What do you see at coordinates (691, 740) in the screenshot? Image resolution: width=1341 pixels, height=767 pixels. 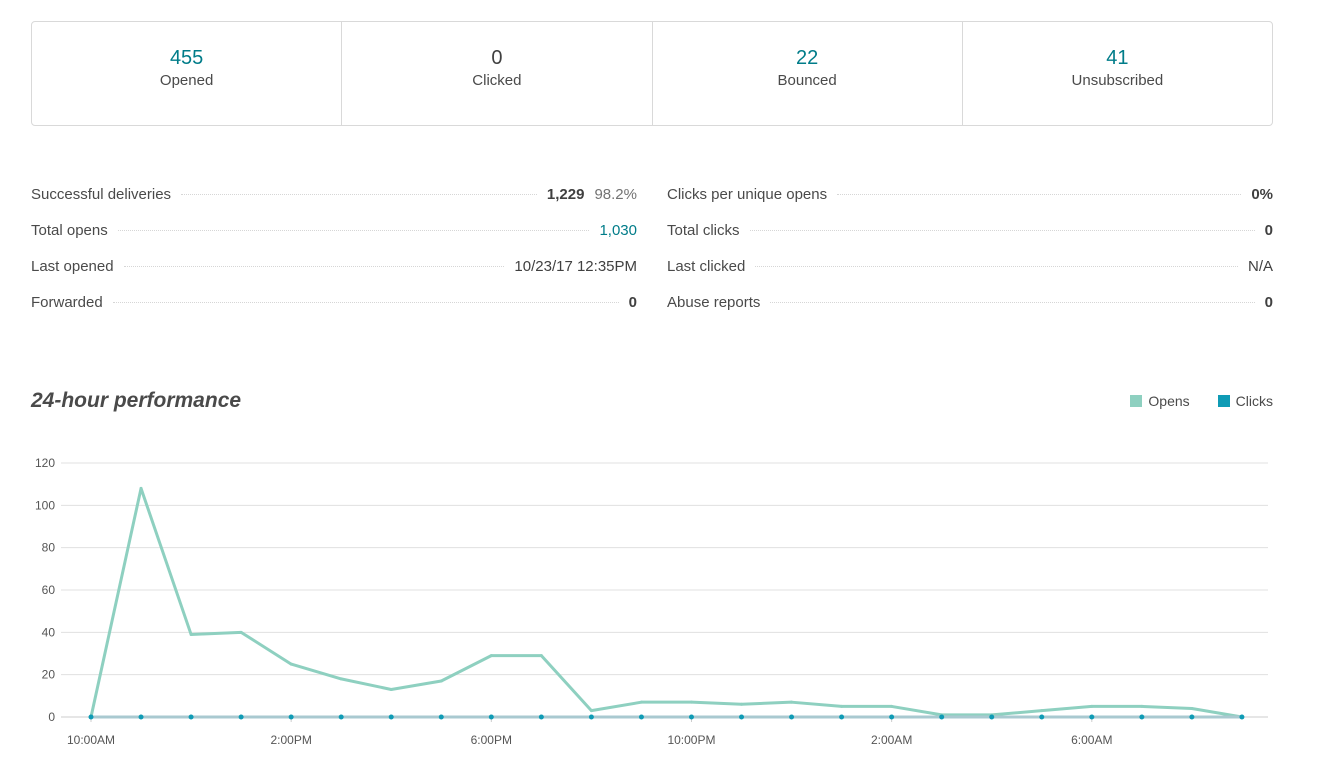 I see `x-tick-label: 10:00PM` at bounding box center [691, 740].